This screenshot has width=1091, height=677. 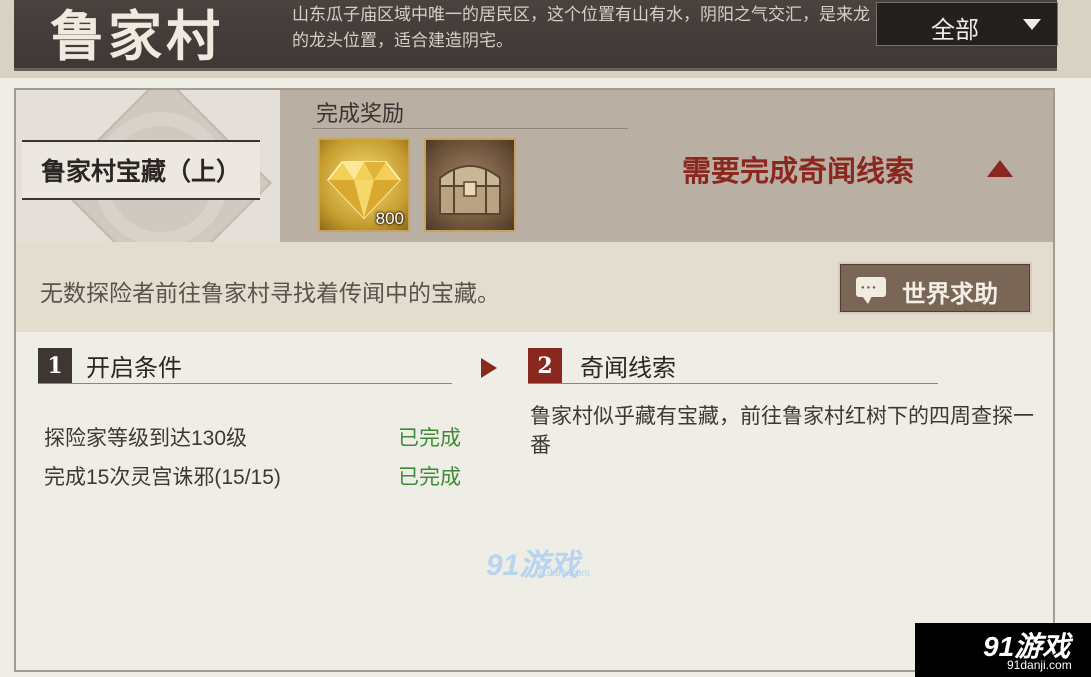 What do you see at coordinates (1003, 650) in the screenshot?
I see `corner-watermark: 91游戏 91danji.com` at bounding box center [1003, 650].